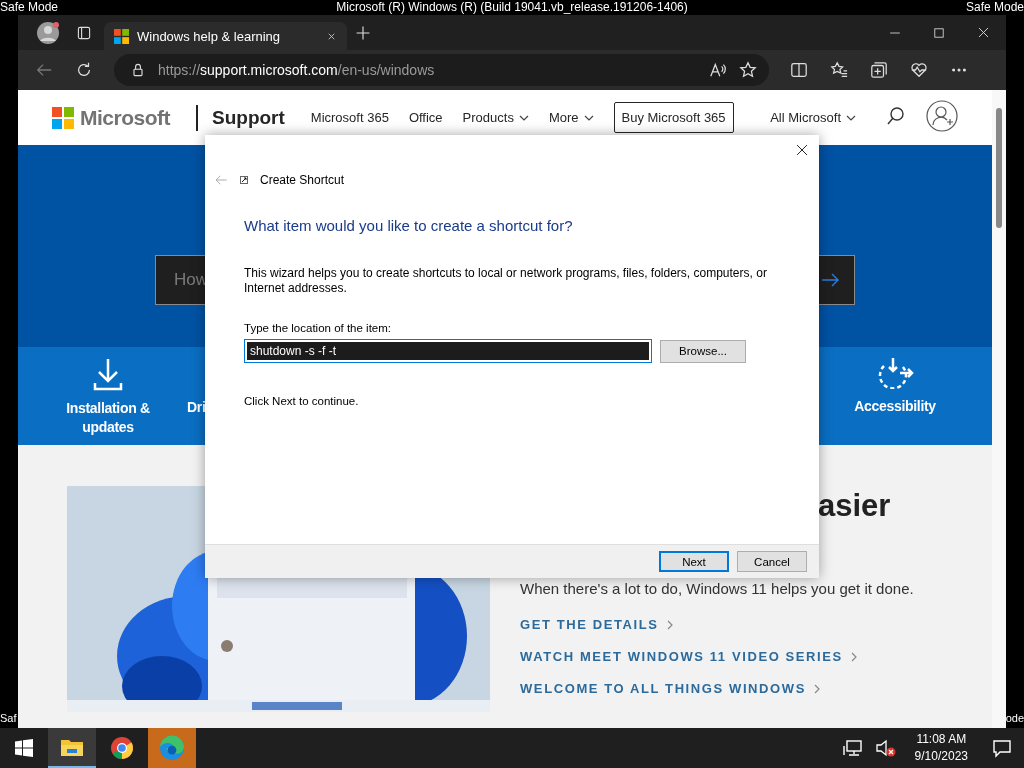 The height and width of the screenshot is (768, 1024). What do you see at coordinates (896, 116) in the screenshot?
I see `search-icon` at bounding box center [896, 116].